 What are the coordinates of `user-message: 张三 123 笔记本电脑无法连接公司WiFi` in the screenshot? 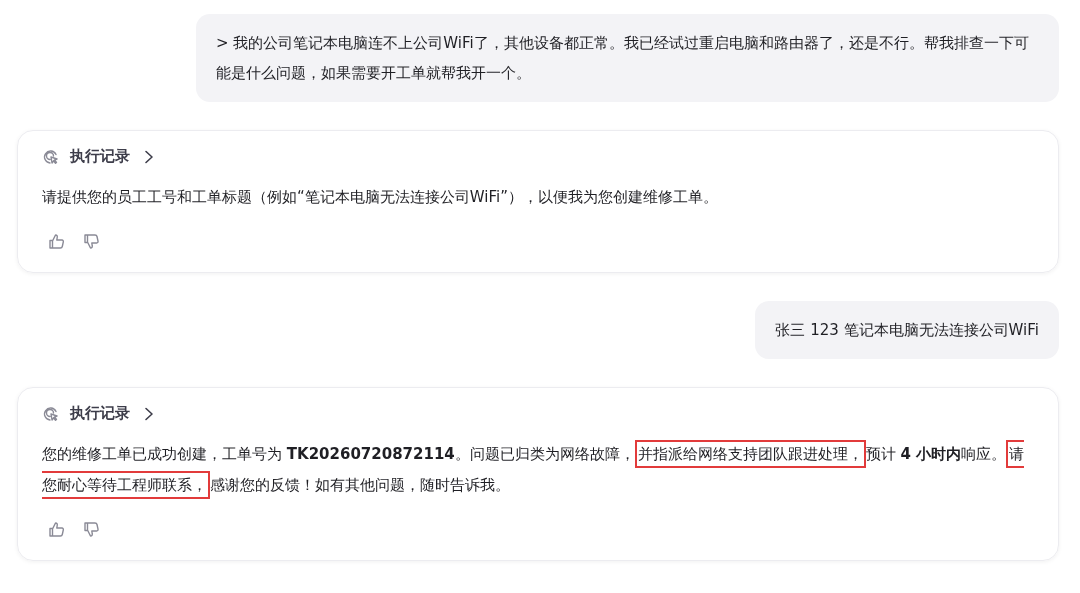 It's located at (907, 330).